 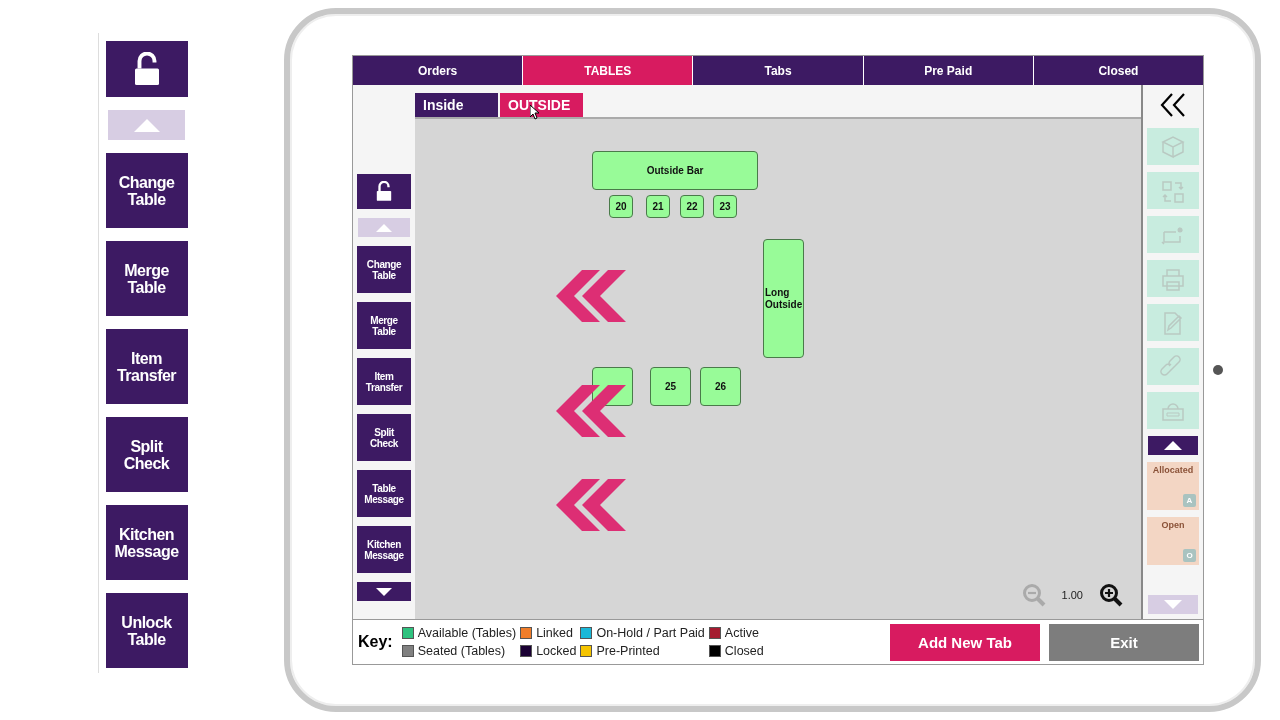 I want to click on queue-badge: A, so click(x=1189, y=500).